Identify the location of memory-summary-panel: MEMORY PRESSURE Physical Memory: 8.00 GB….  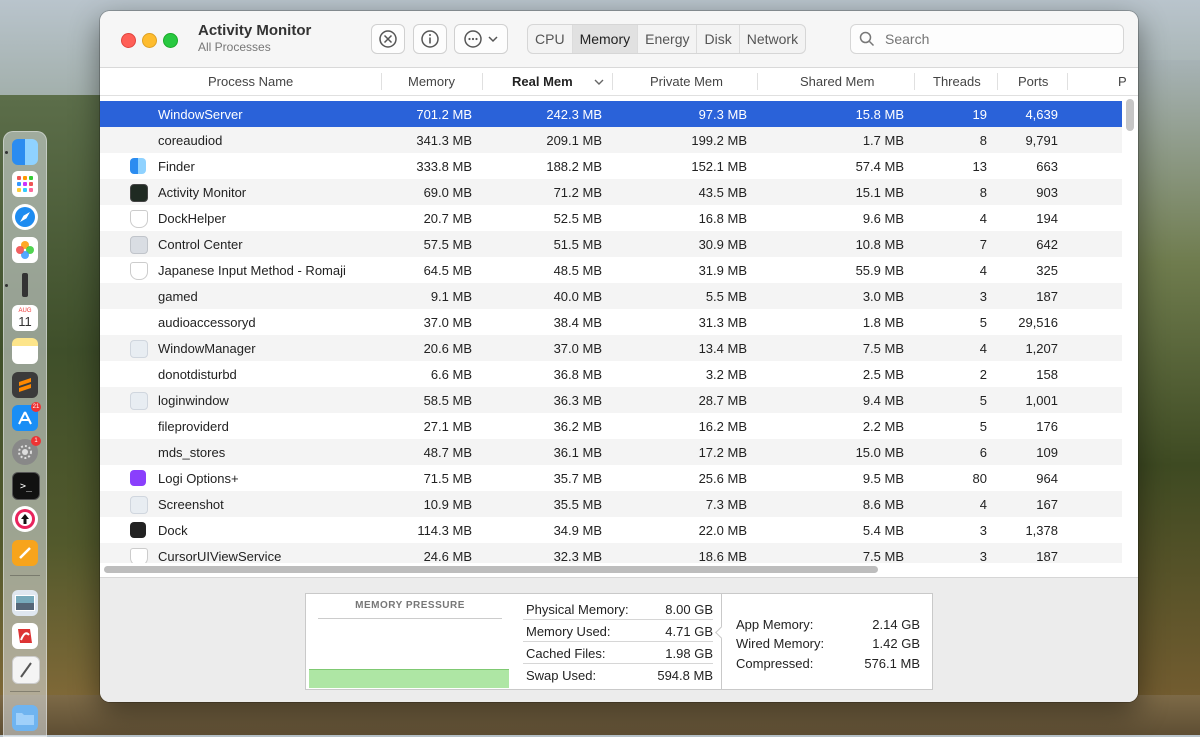
(619, 639).